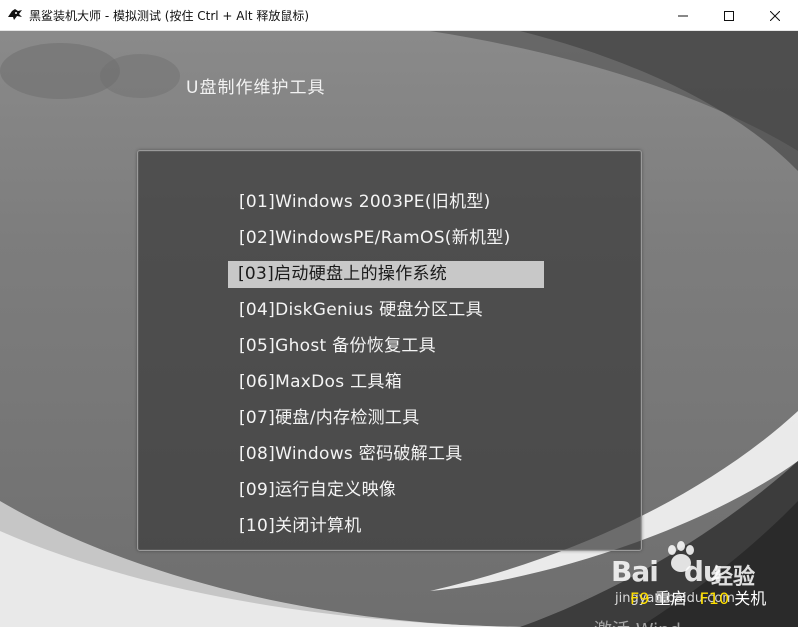 The width and height of the screenshot is (798, 627). Describe the element at coordinates (387, 238) in the screenshot. I see `boot-menu-item: [02]WindowsPE/RamOS(新机型)` at that location.